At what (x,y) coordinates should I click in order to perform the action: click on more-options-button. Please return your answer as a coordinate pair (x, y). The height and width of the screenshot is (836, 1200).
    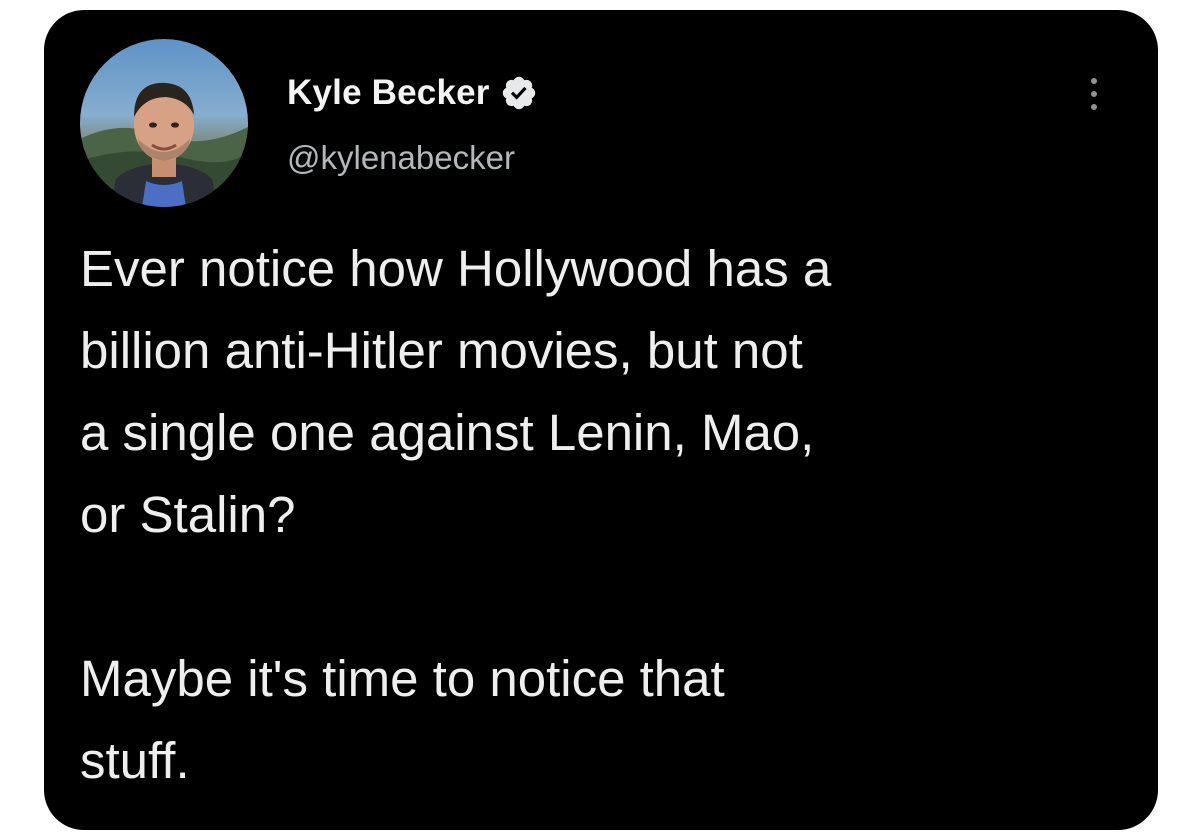
    Looking at the image, I should click on (1094, 94).